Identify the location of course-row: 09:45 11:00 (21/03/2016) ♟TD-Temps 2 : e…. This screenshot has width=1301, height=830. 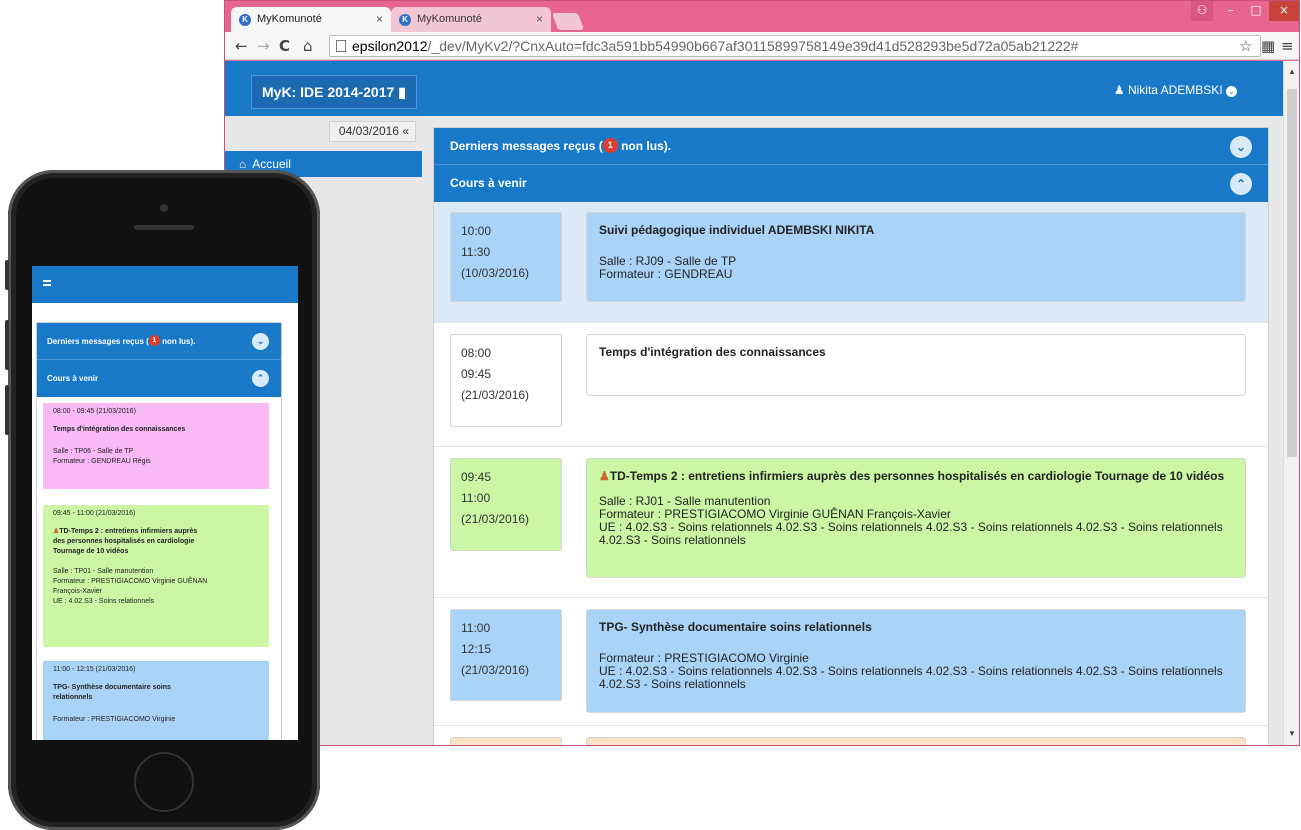
(851, 523).